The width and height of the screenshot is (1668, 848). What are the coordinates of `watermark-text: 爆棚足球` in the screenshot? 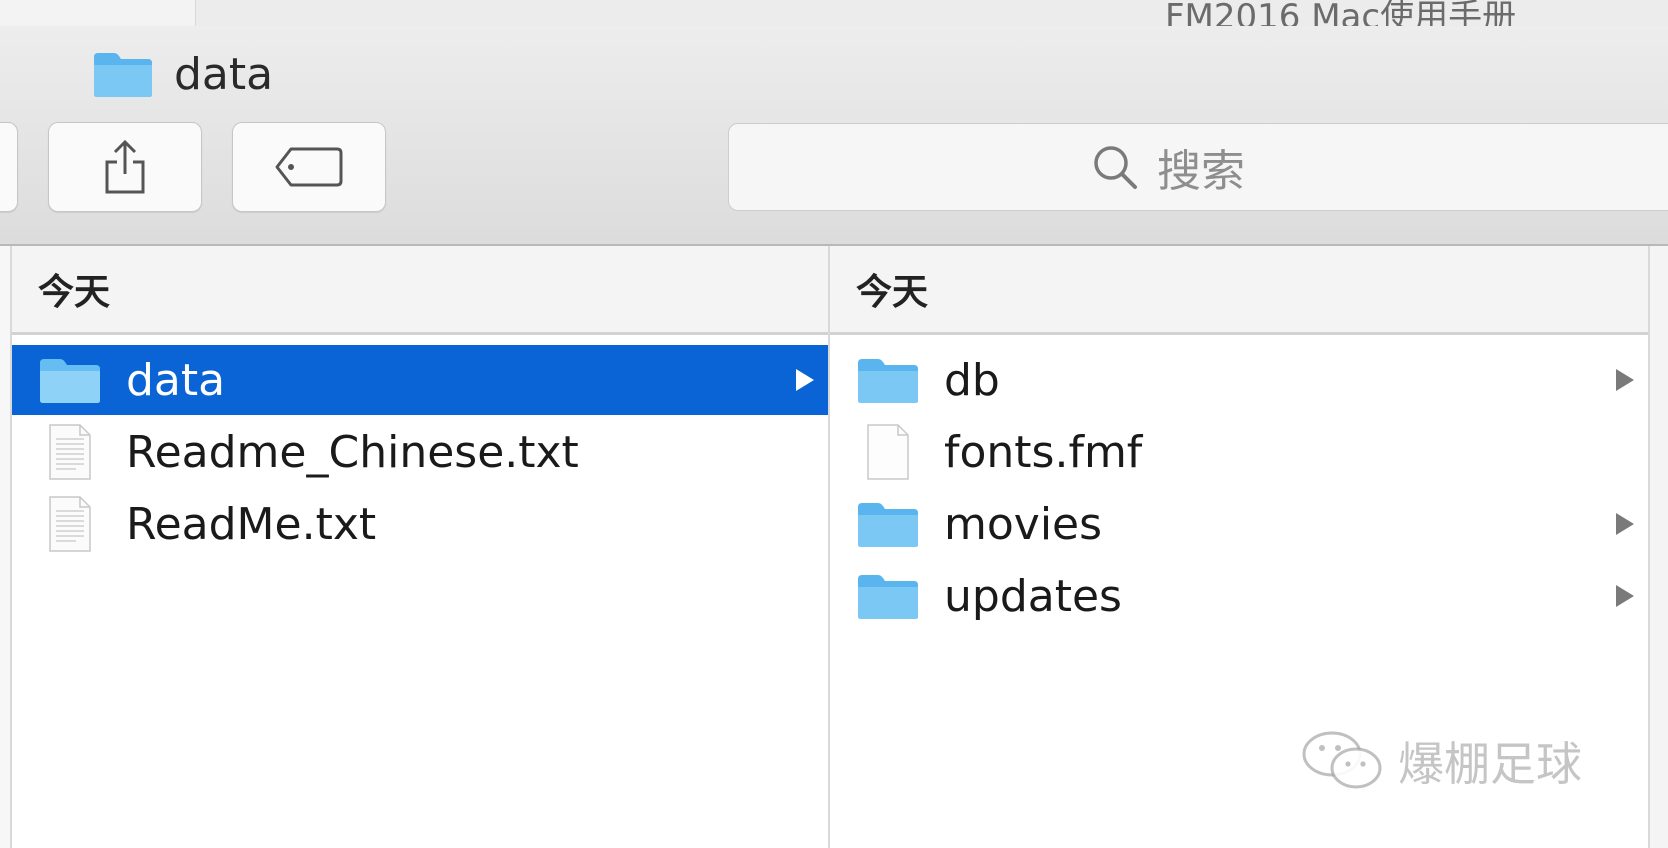 It's located at (1490, 764).